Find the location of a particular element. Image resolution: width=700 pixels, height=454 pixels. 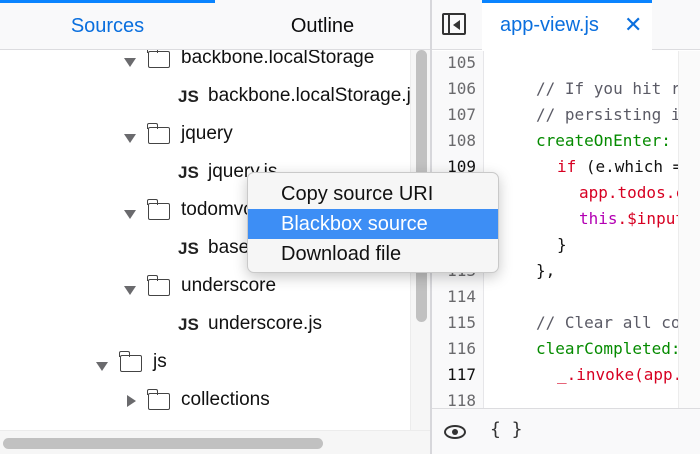

tree-folder-collections: collections is located at coordinates (205, 404).